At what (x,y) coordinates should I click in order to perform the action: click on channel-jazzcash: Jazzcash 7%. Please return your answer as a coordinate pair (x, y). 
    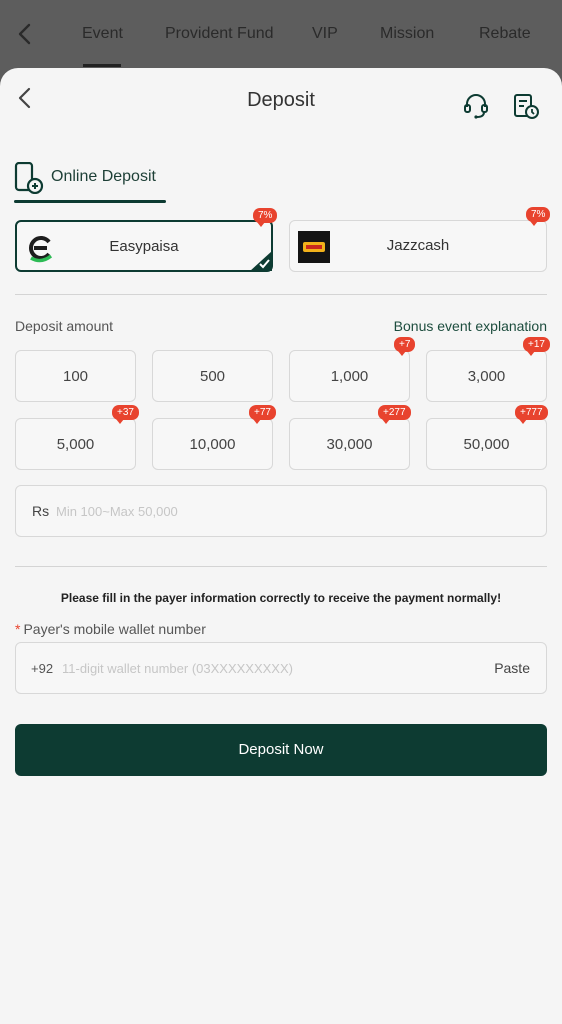
    Looking at the image, I should click on (420, 239).